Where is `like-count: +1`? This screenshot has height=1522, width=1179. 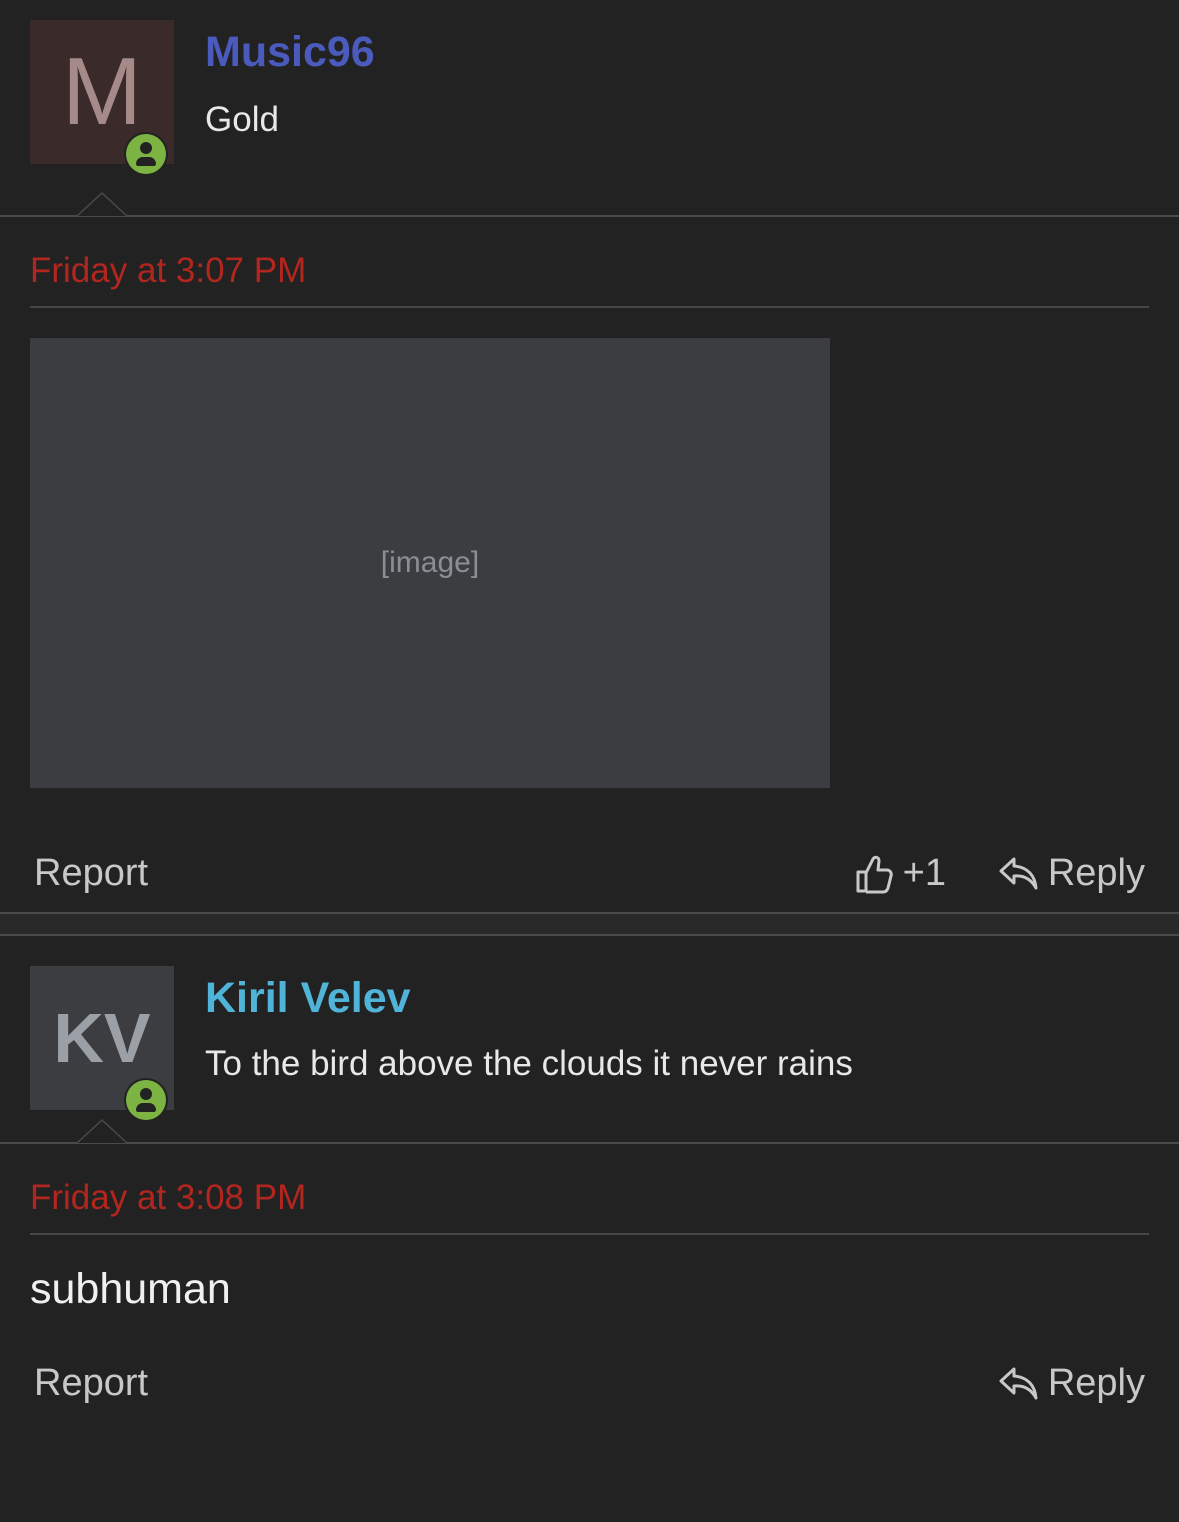
like-count: +1 is located at coordinates (924, 873).